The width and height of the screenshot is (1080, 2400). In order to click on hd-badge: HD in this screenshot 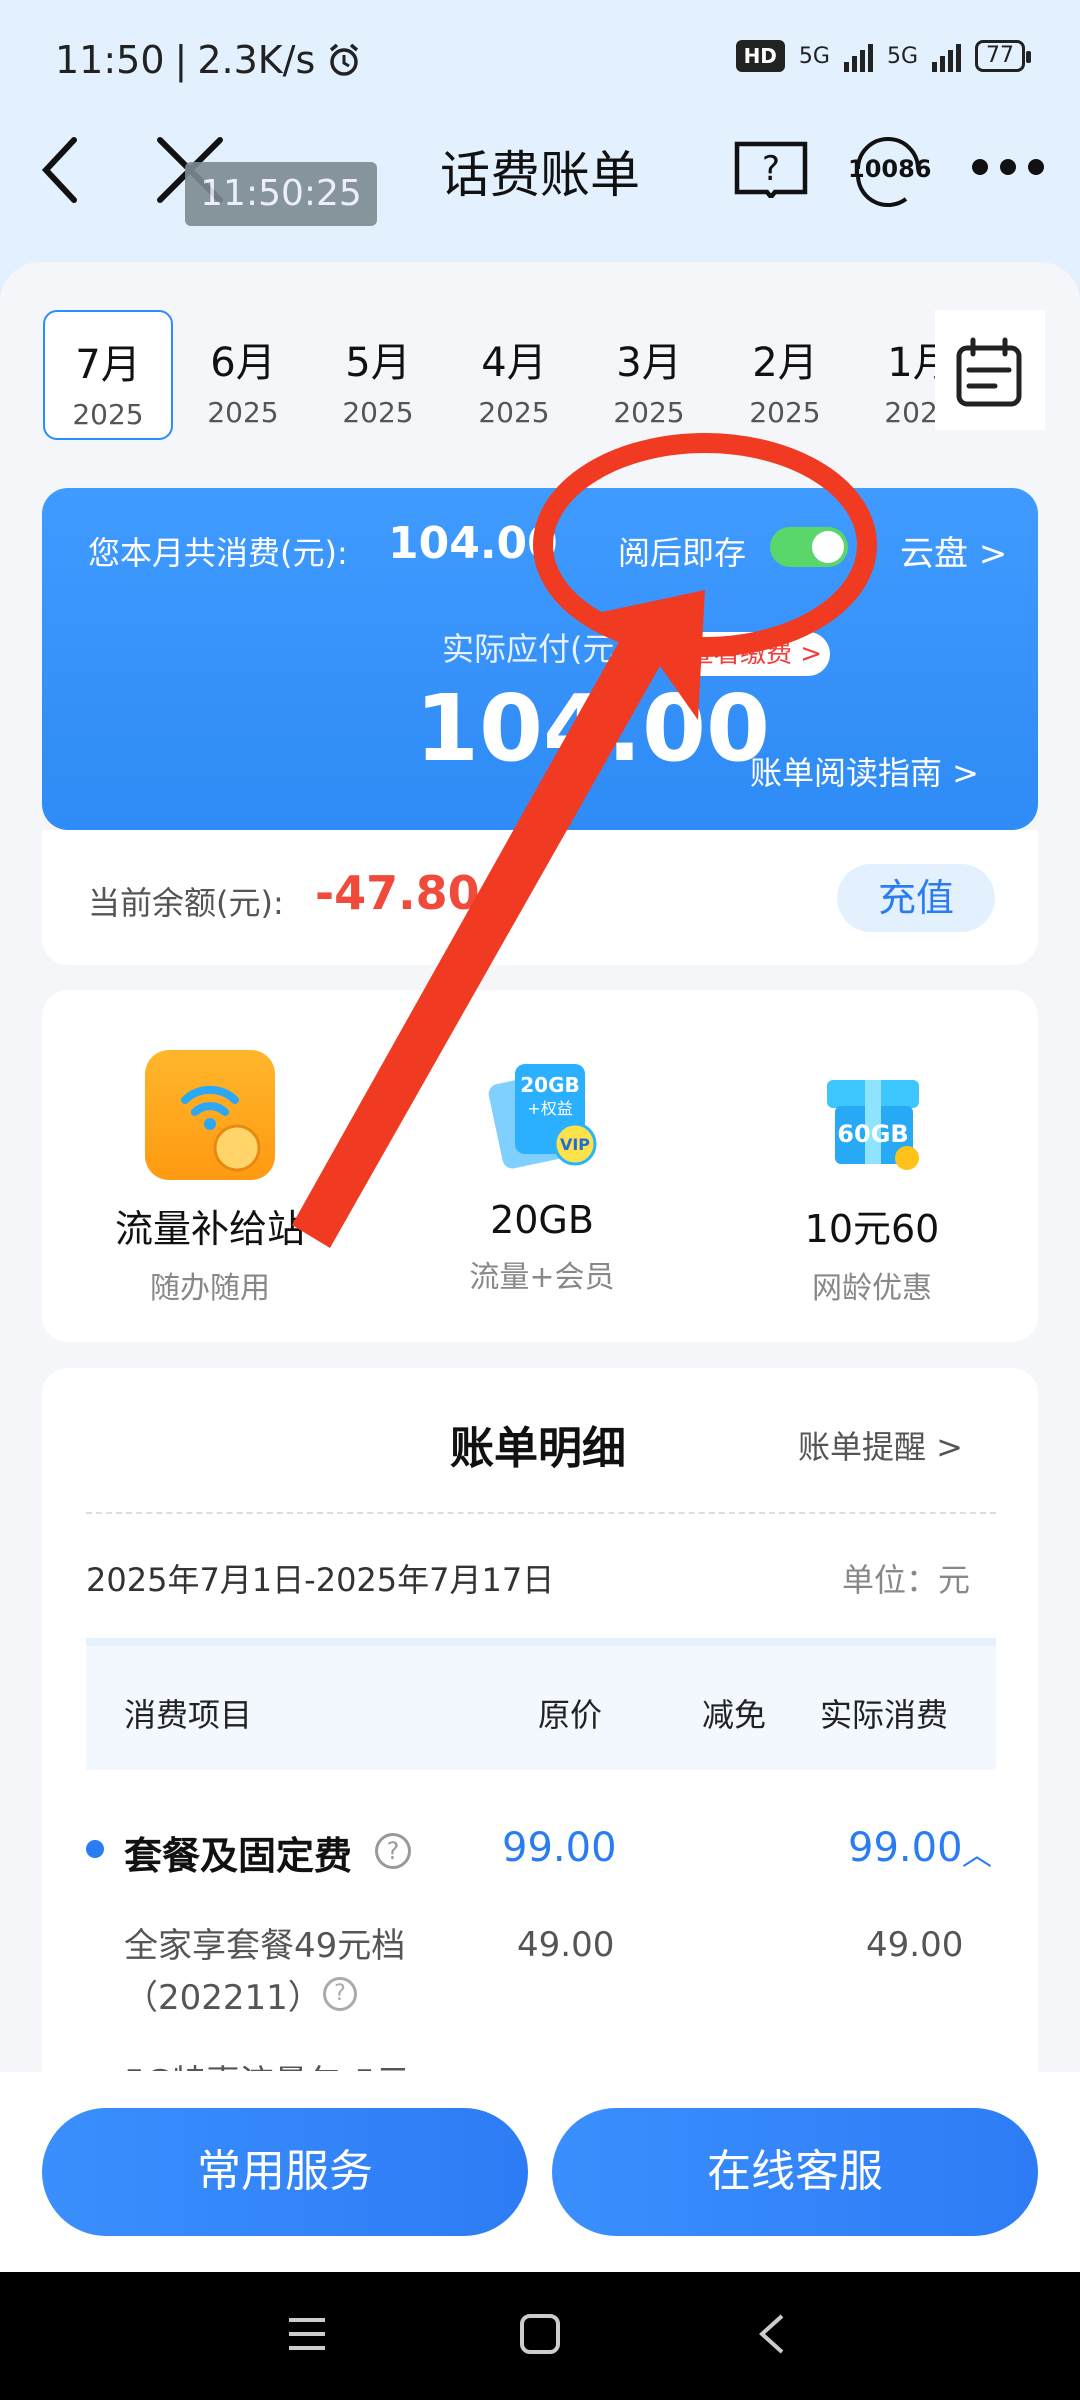, I will do `click(760, 56)`.